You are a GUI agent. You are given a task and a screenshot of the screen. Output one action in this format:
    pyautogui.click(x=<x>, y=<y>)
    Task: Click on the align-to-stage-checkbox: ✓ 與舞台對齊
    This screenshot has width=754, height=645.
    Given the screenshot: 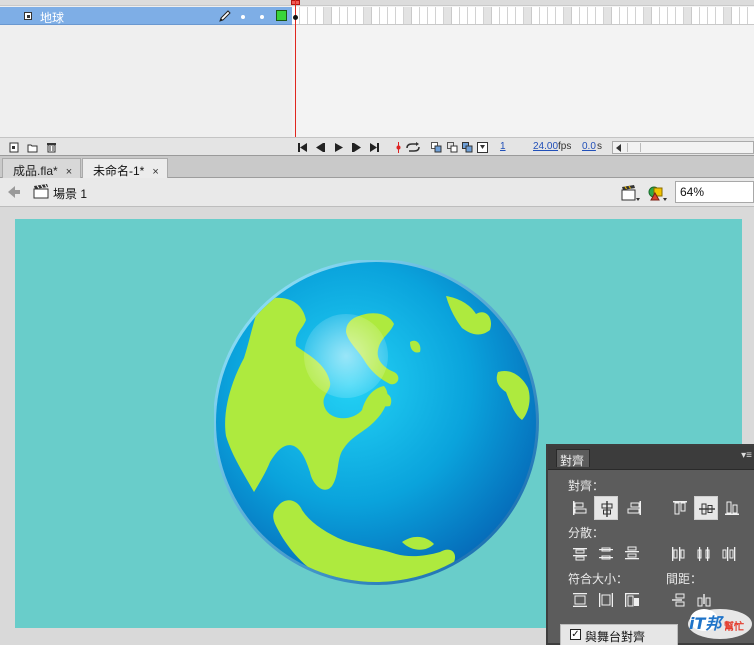 What is the action you would take?
    pyautogui.click(x=619, y=634)
    